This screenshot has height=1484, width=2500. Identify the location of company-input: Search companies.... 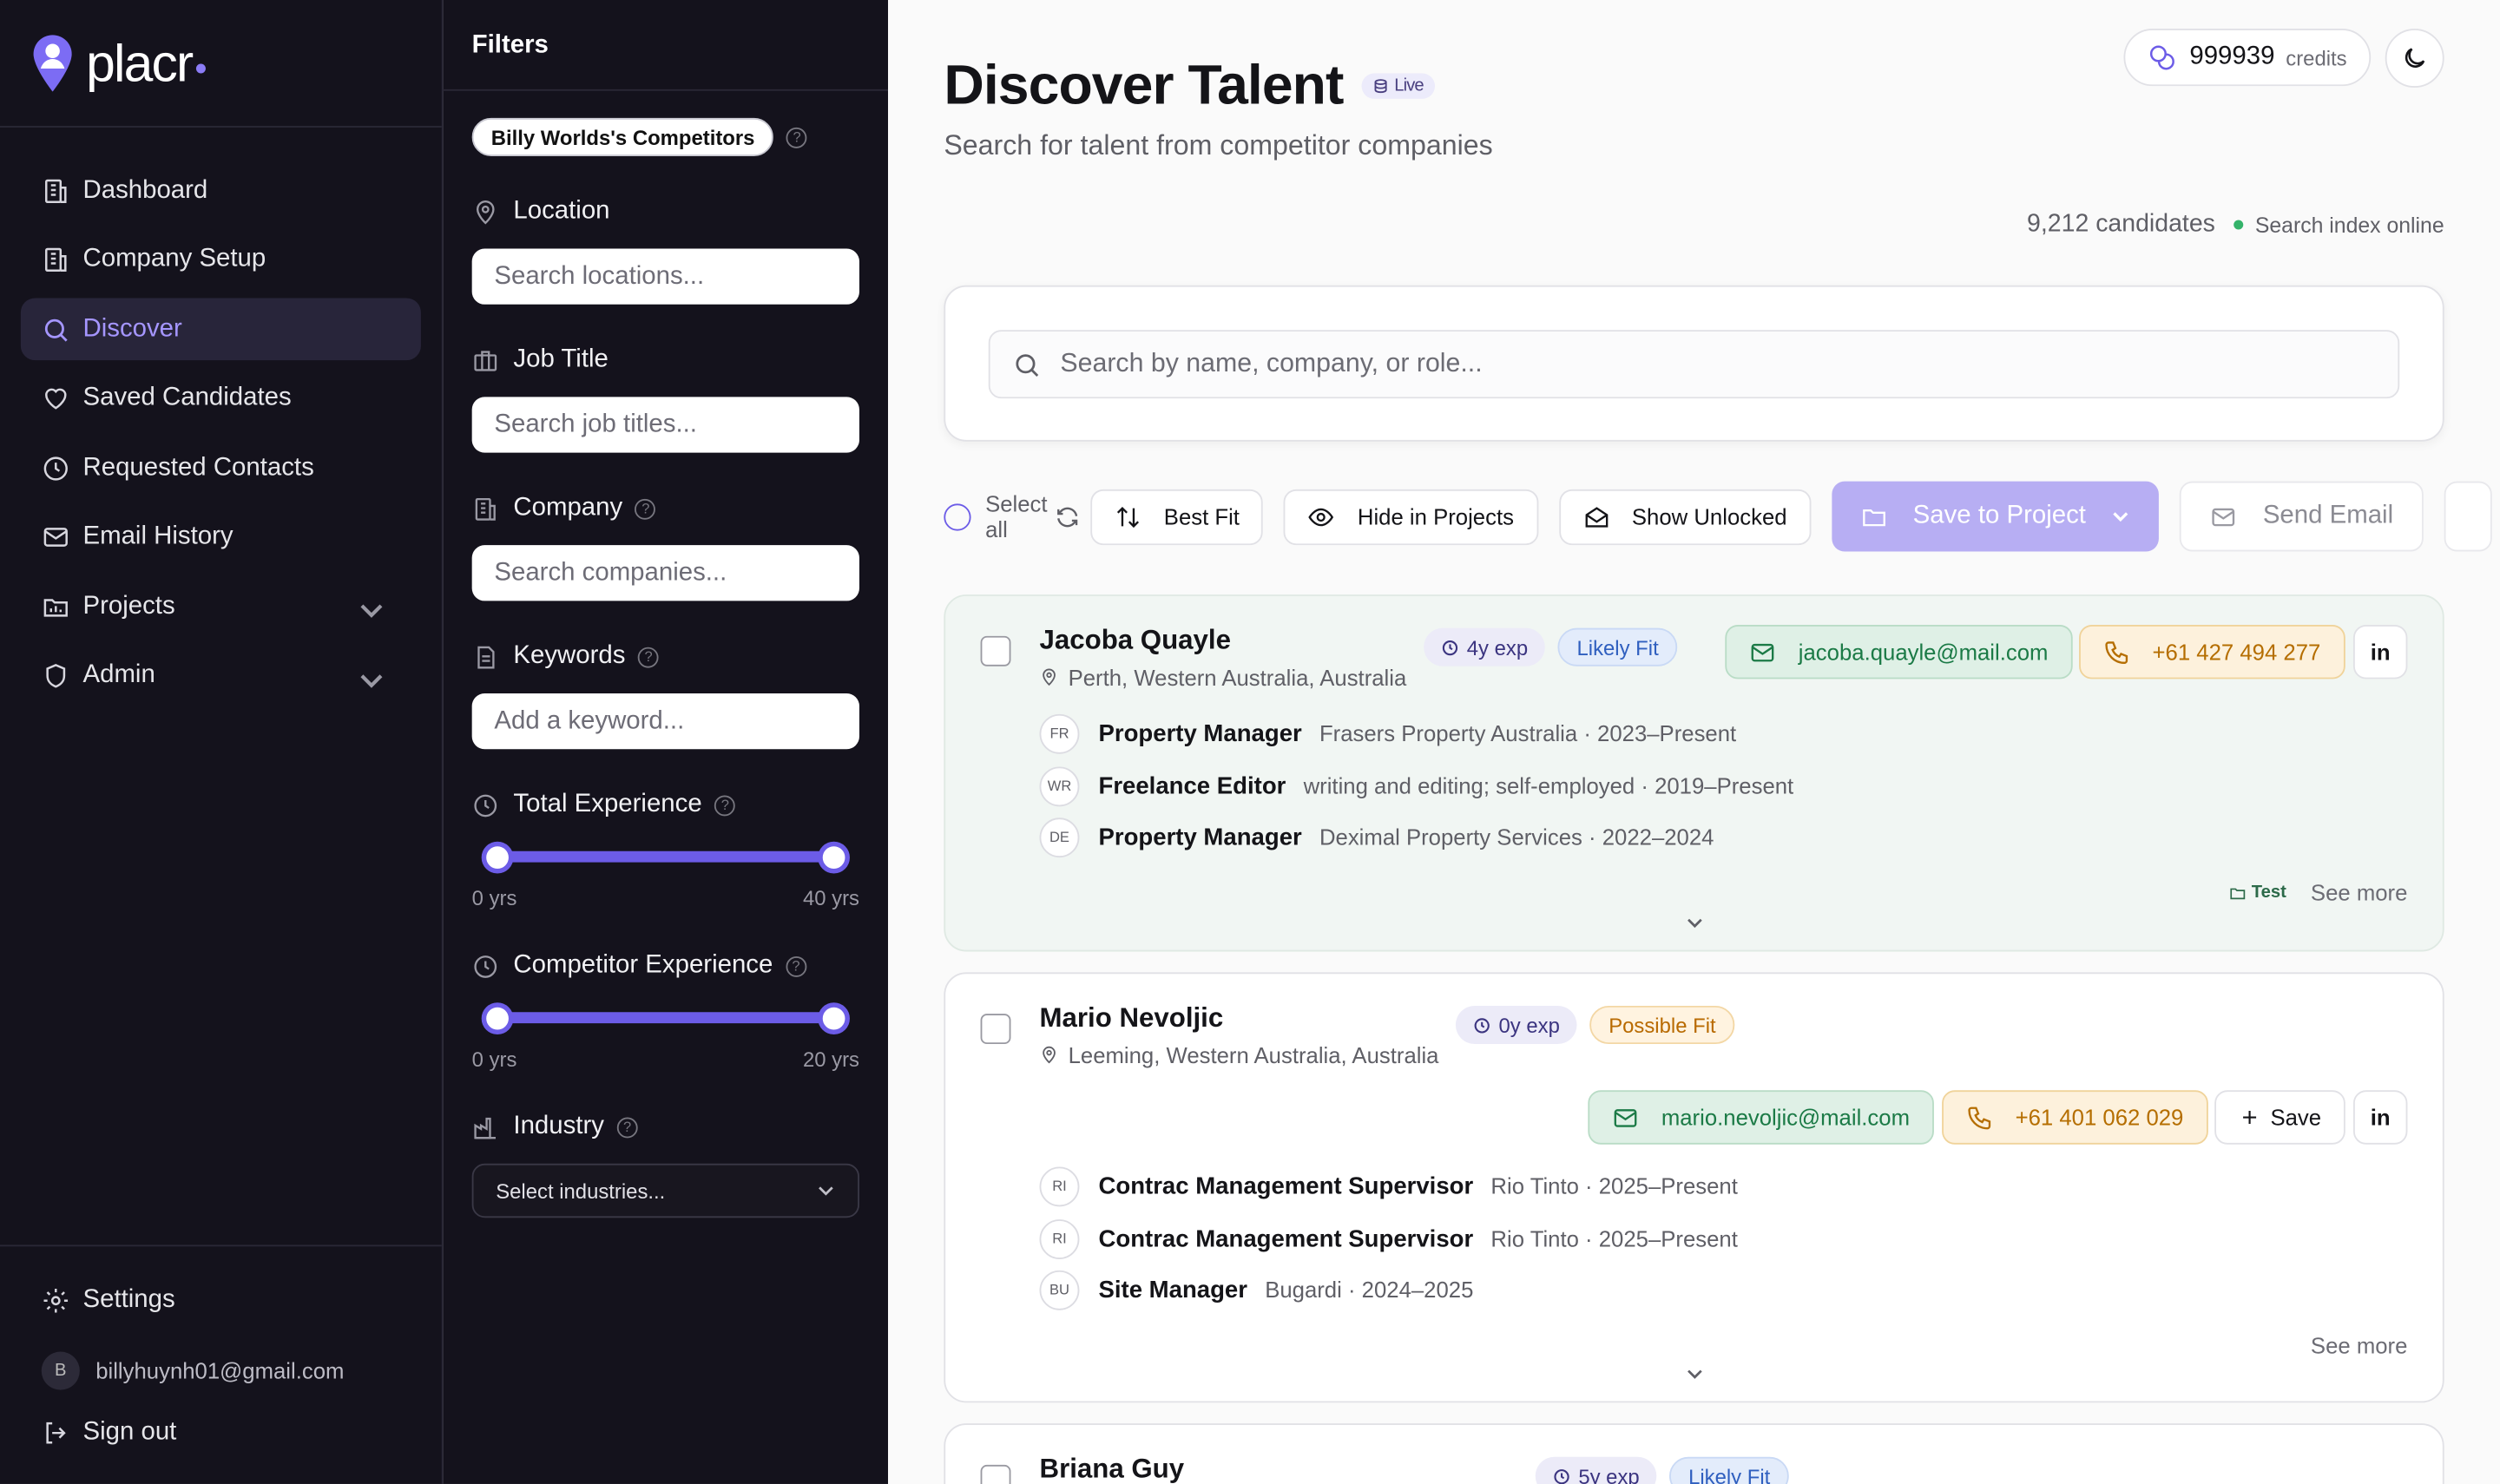
(665, 573).